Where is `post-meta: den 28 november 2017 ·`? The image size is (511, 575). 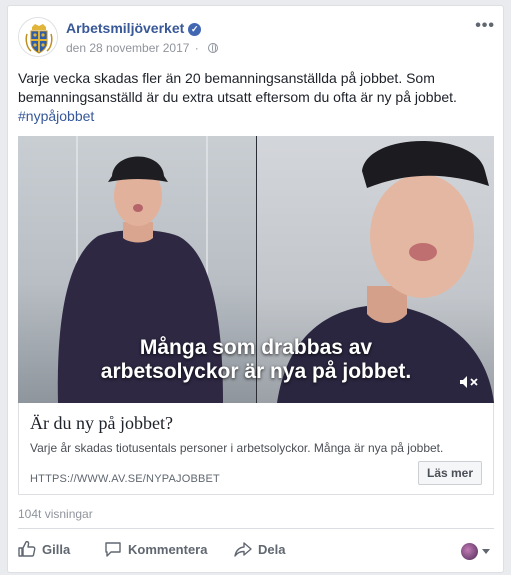 post-meta: den 28 november 2017 · is located at coordinates (142, 48).